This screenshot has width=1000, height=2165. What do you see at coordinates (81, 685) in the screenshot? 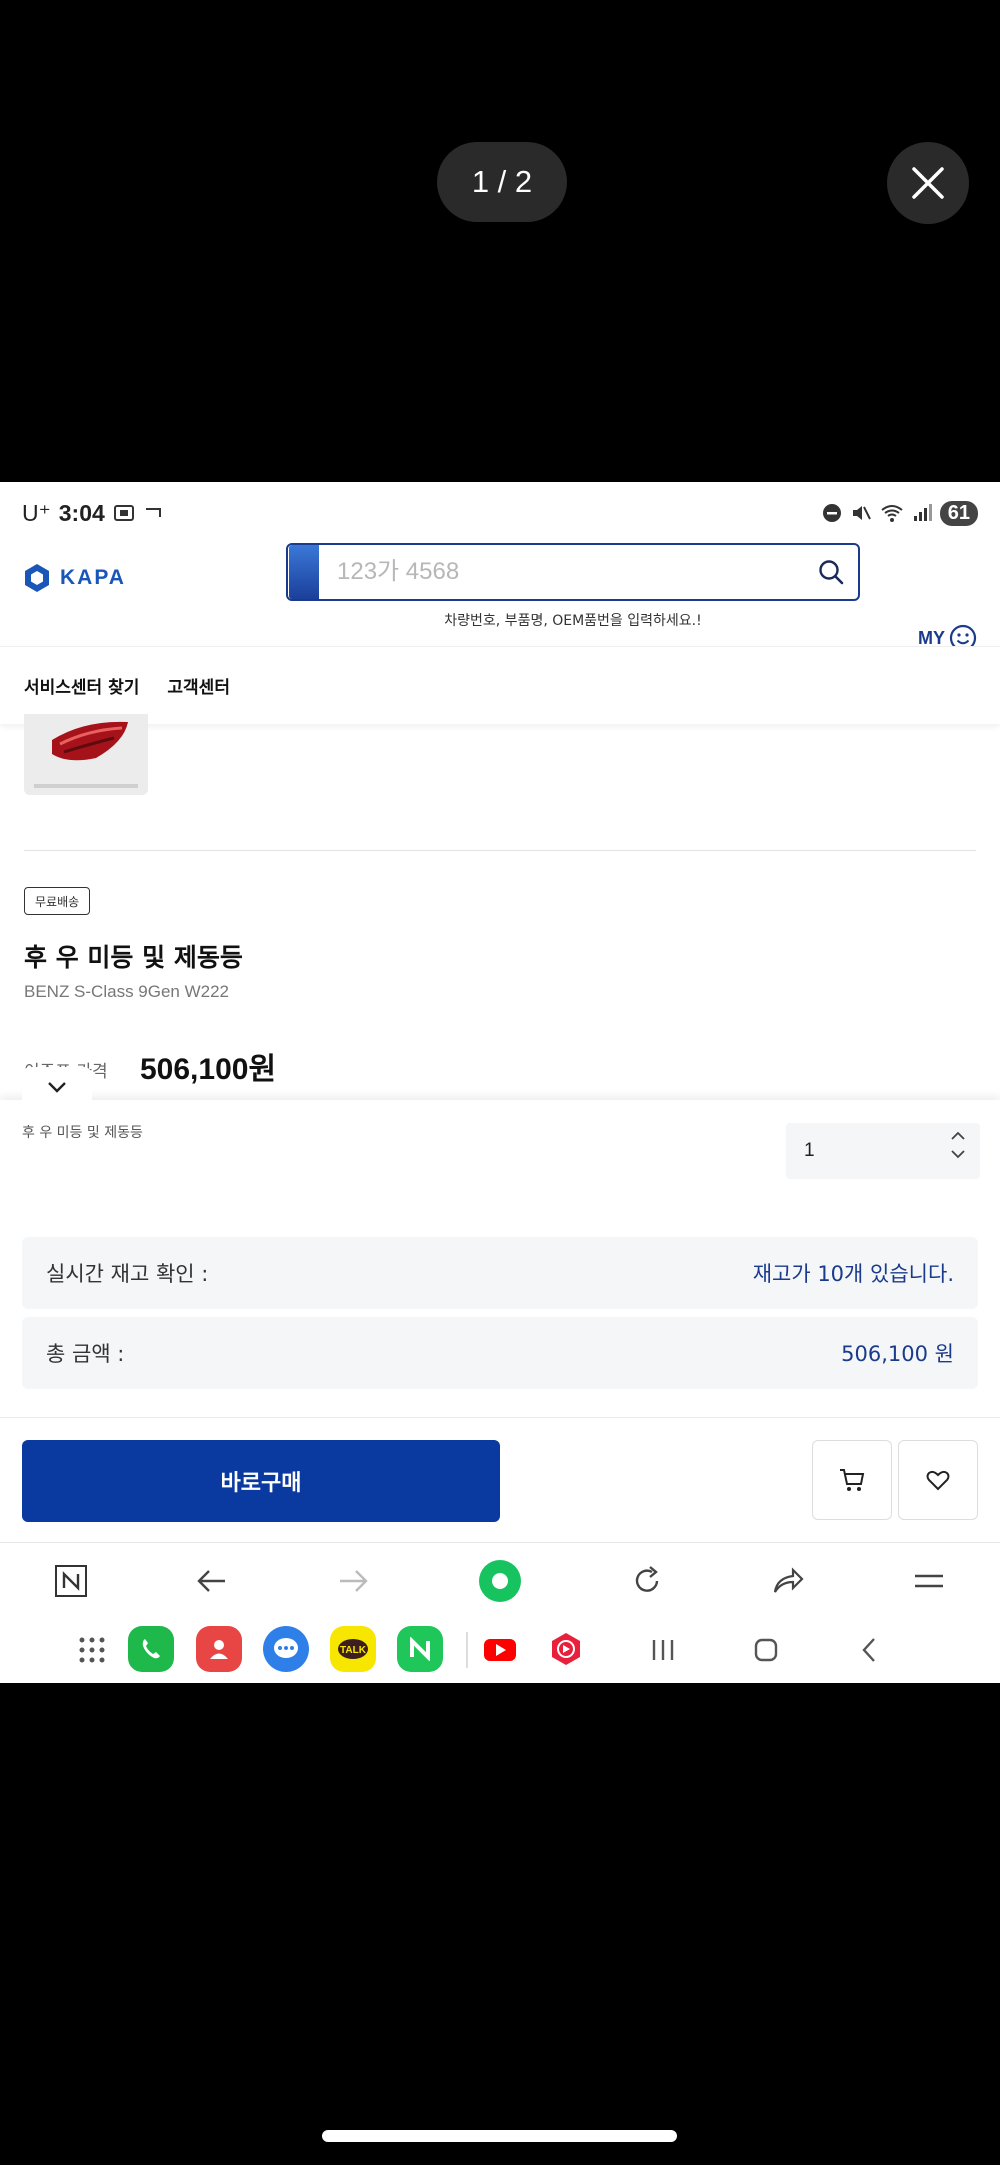
I see `nav-service-center: 서비스센터 찾기` at bounding box center [81, 685].